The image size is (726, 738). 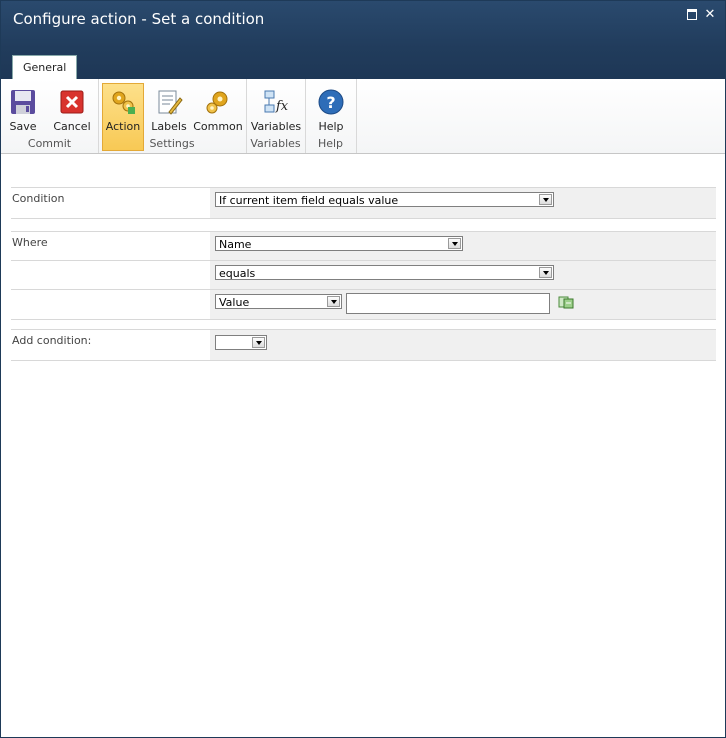 I want to click on add-condition-label: Add condition:, so click(x=52, y=340).